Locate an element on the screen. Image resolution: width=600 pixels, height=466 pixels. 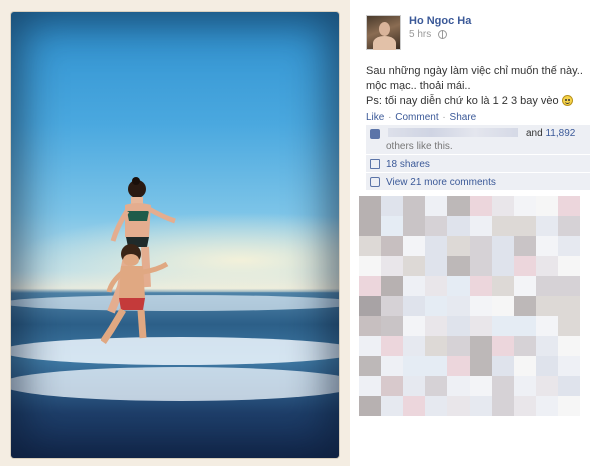
avatar-face is located at coordinates (384, 29).